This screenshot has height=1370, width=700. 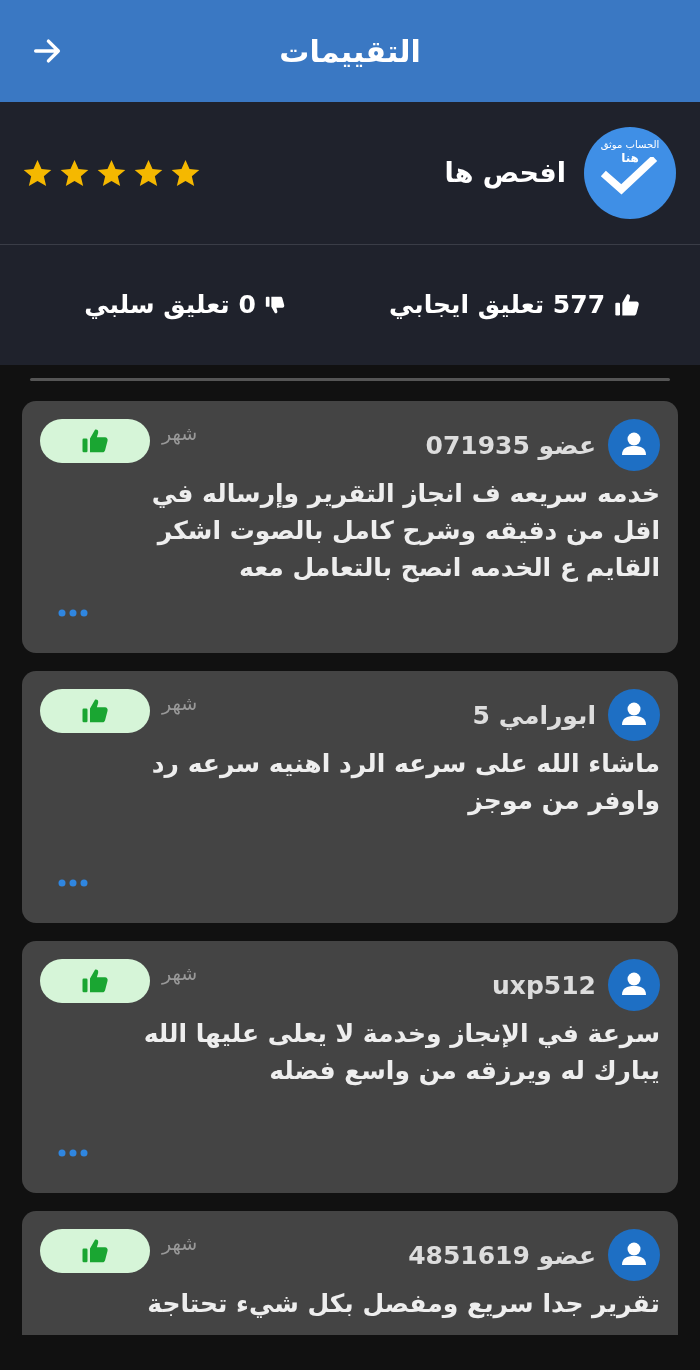 I want to click on positive-count: 577 تعليق ايجابي, so click(x=497, y=305).